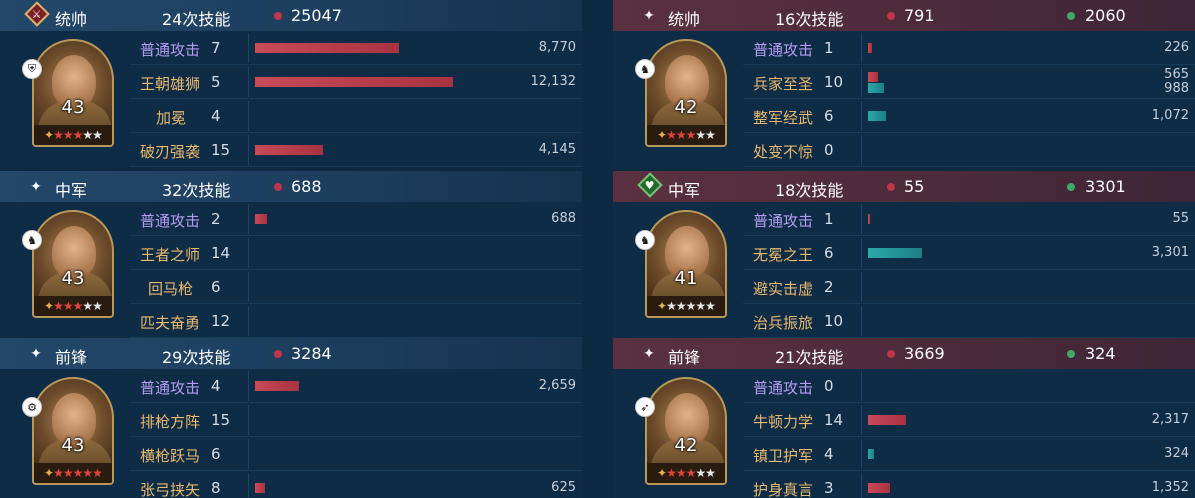 The image size is (1195, 498). What do you see at coordinates (686, 445) in the screenshot?
I see `general-level: 42` at bounding box center [686, 445].